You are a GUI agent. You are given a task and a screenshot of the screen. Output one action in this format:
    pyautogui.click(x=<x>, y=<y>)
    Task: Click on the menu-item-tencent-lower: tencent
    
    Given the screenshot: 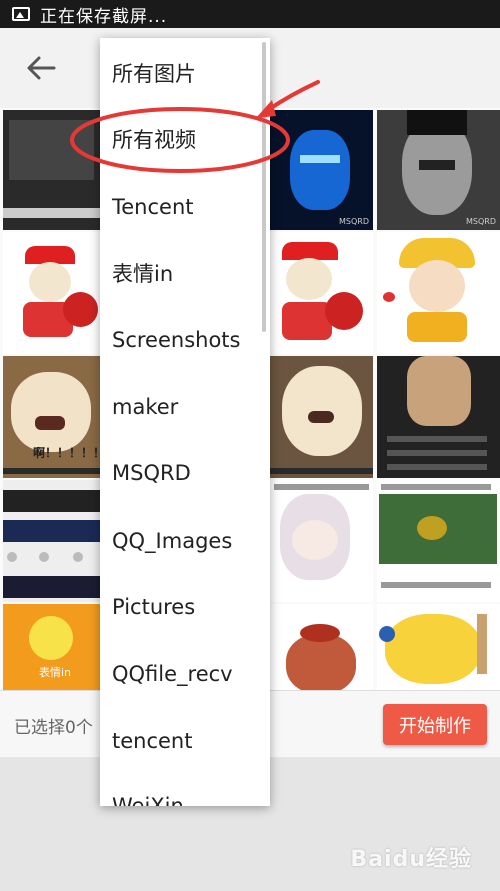 What is the action you would take?
    pyautogui.click(x=152, y=741)
    